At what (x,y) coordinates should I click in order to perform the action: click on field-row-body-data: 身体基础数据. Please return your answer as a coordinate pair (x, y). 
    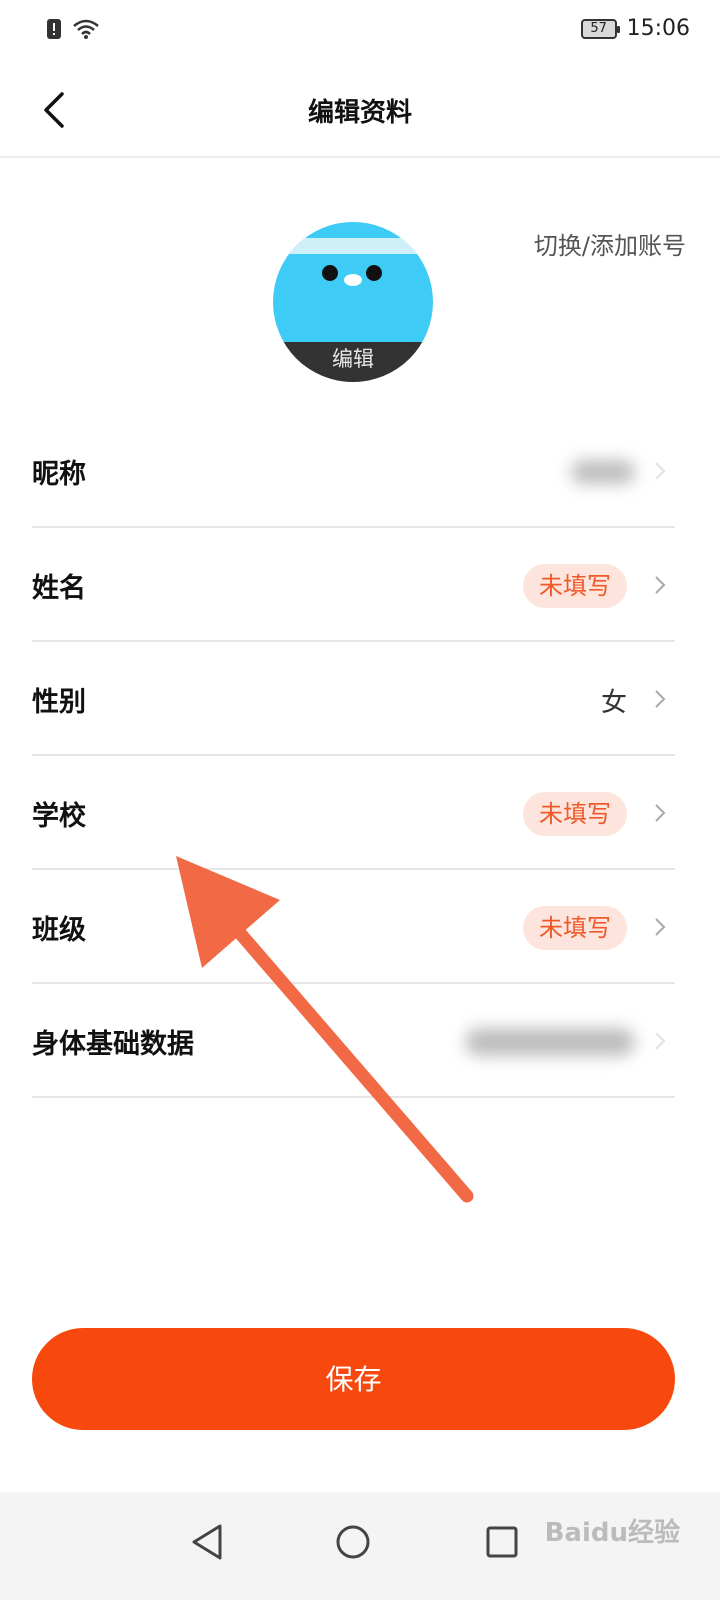
    Looking at the image, I should click on (353, 1041).